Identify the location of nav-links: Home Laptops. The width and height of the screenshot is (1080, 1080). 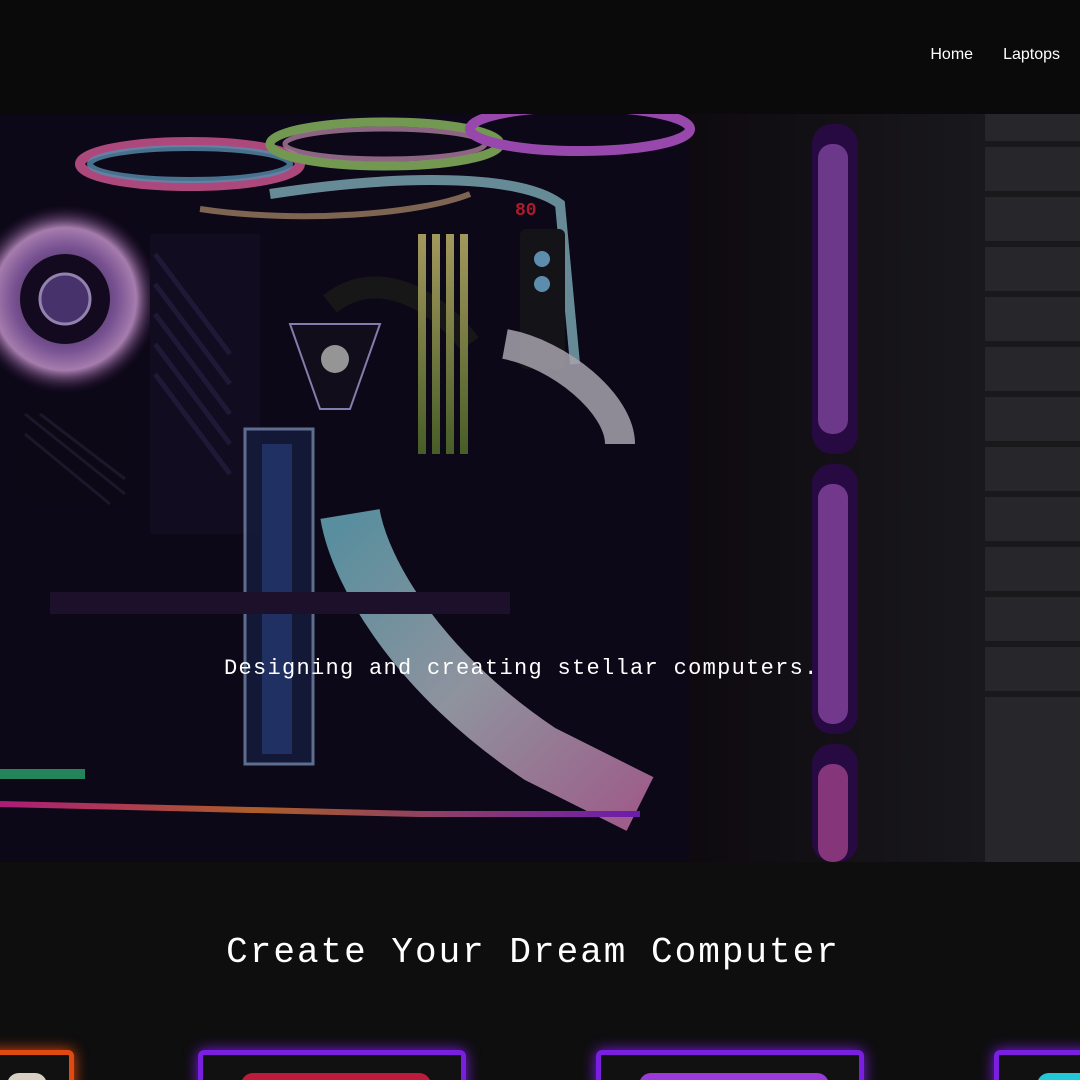
(995, 55).